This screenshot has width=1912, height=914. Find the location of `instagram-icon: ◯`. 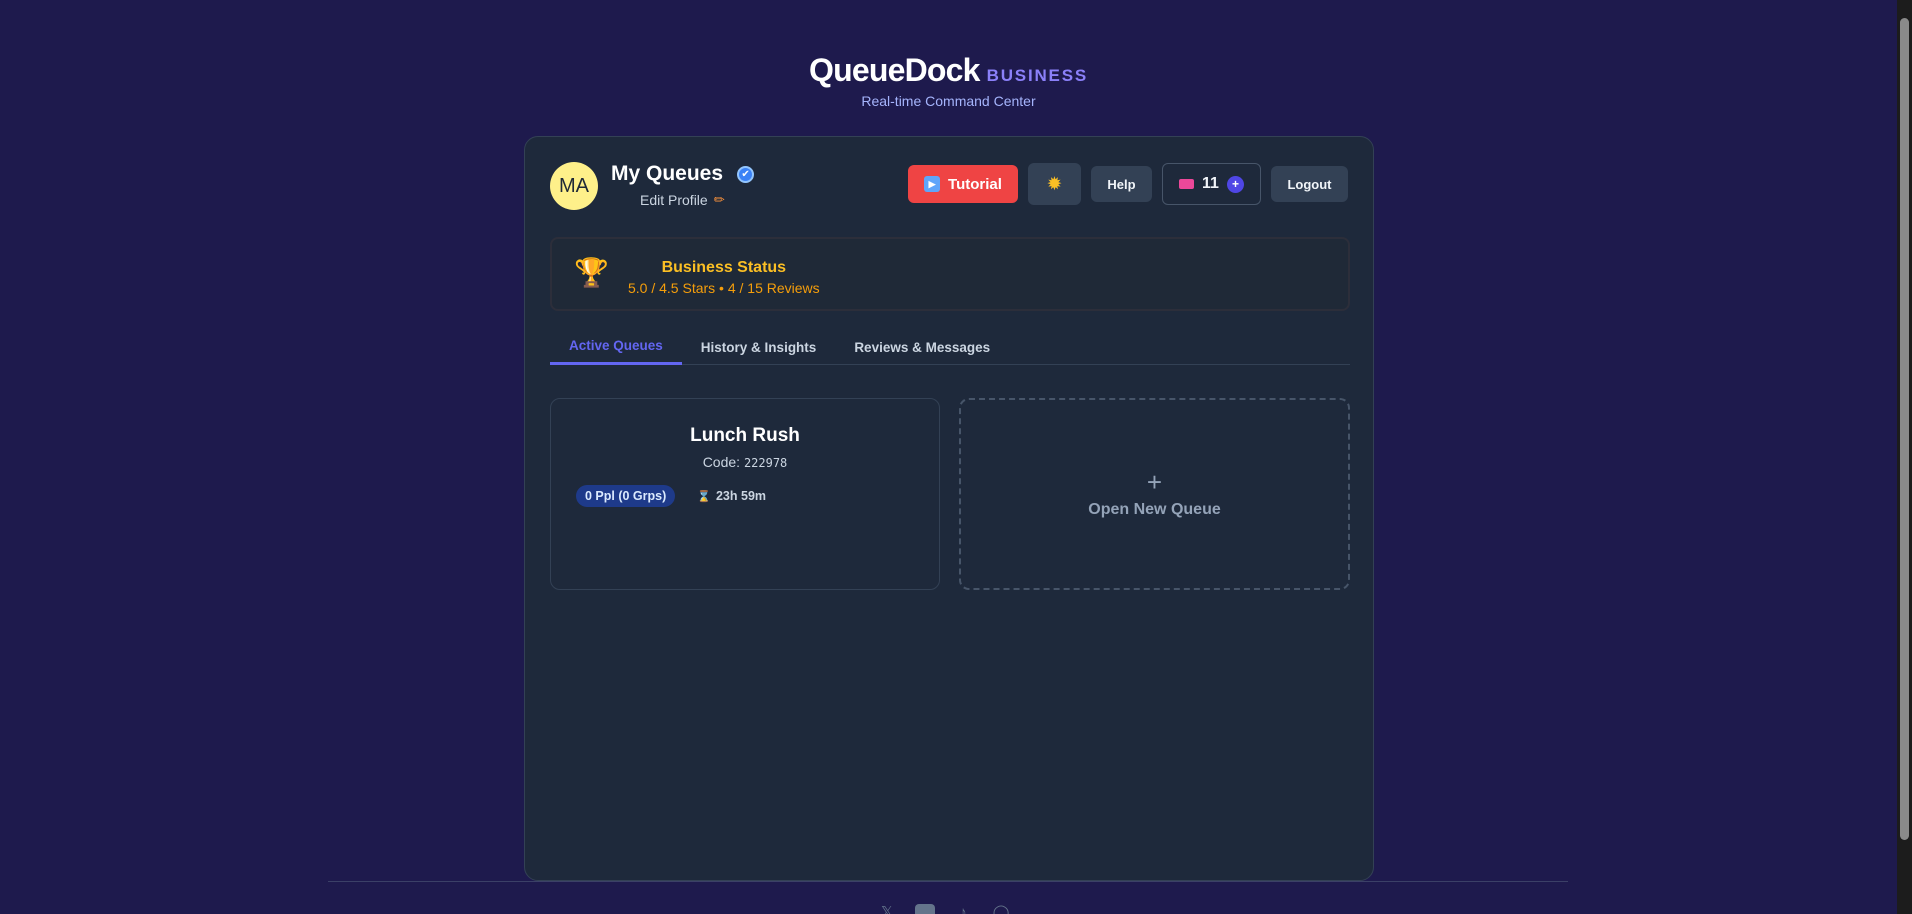

instagram-icon: ◯ is located at coordinates (1001, 908).